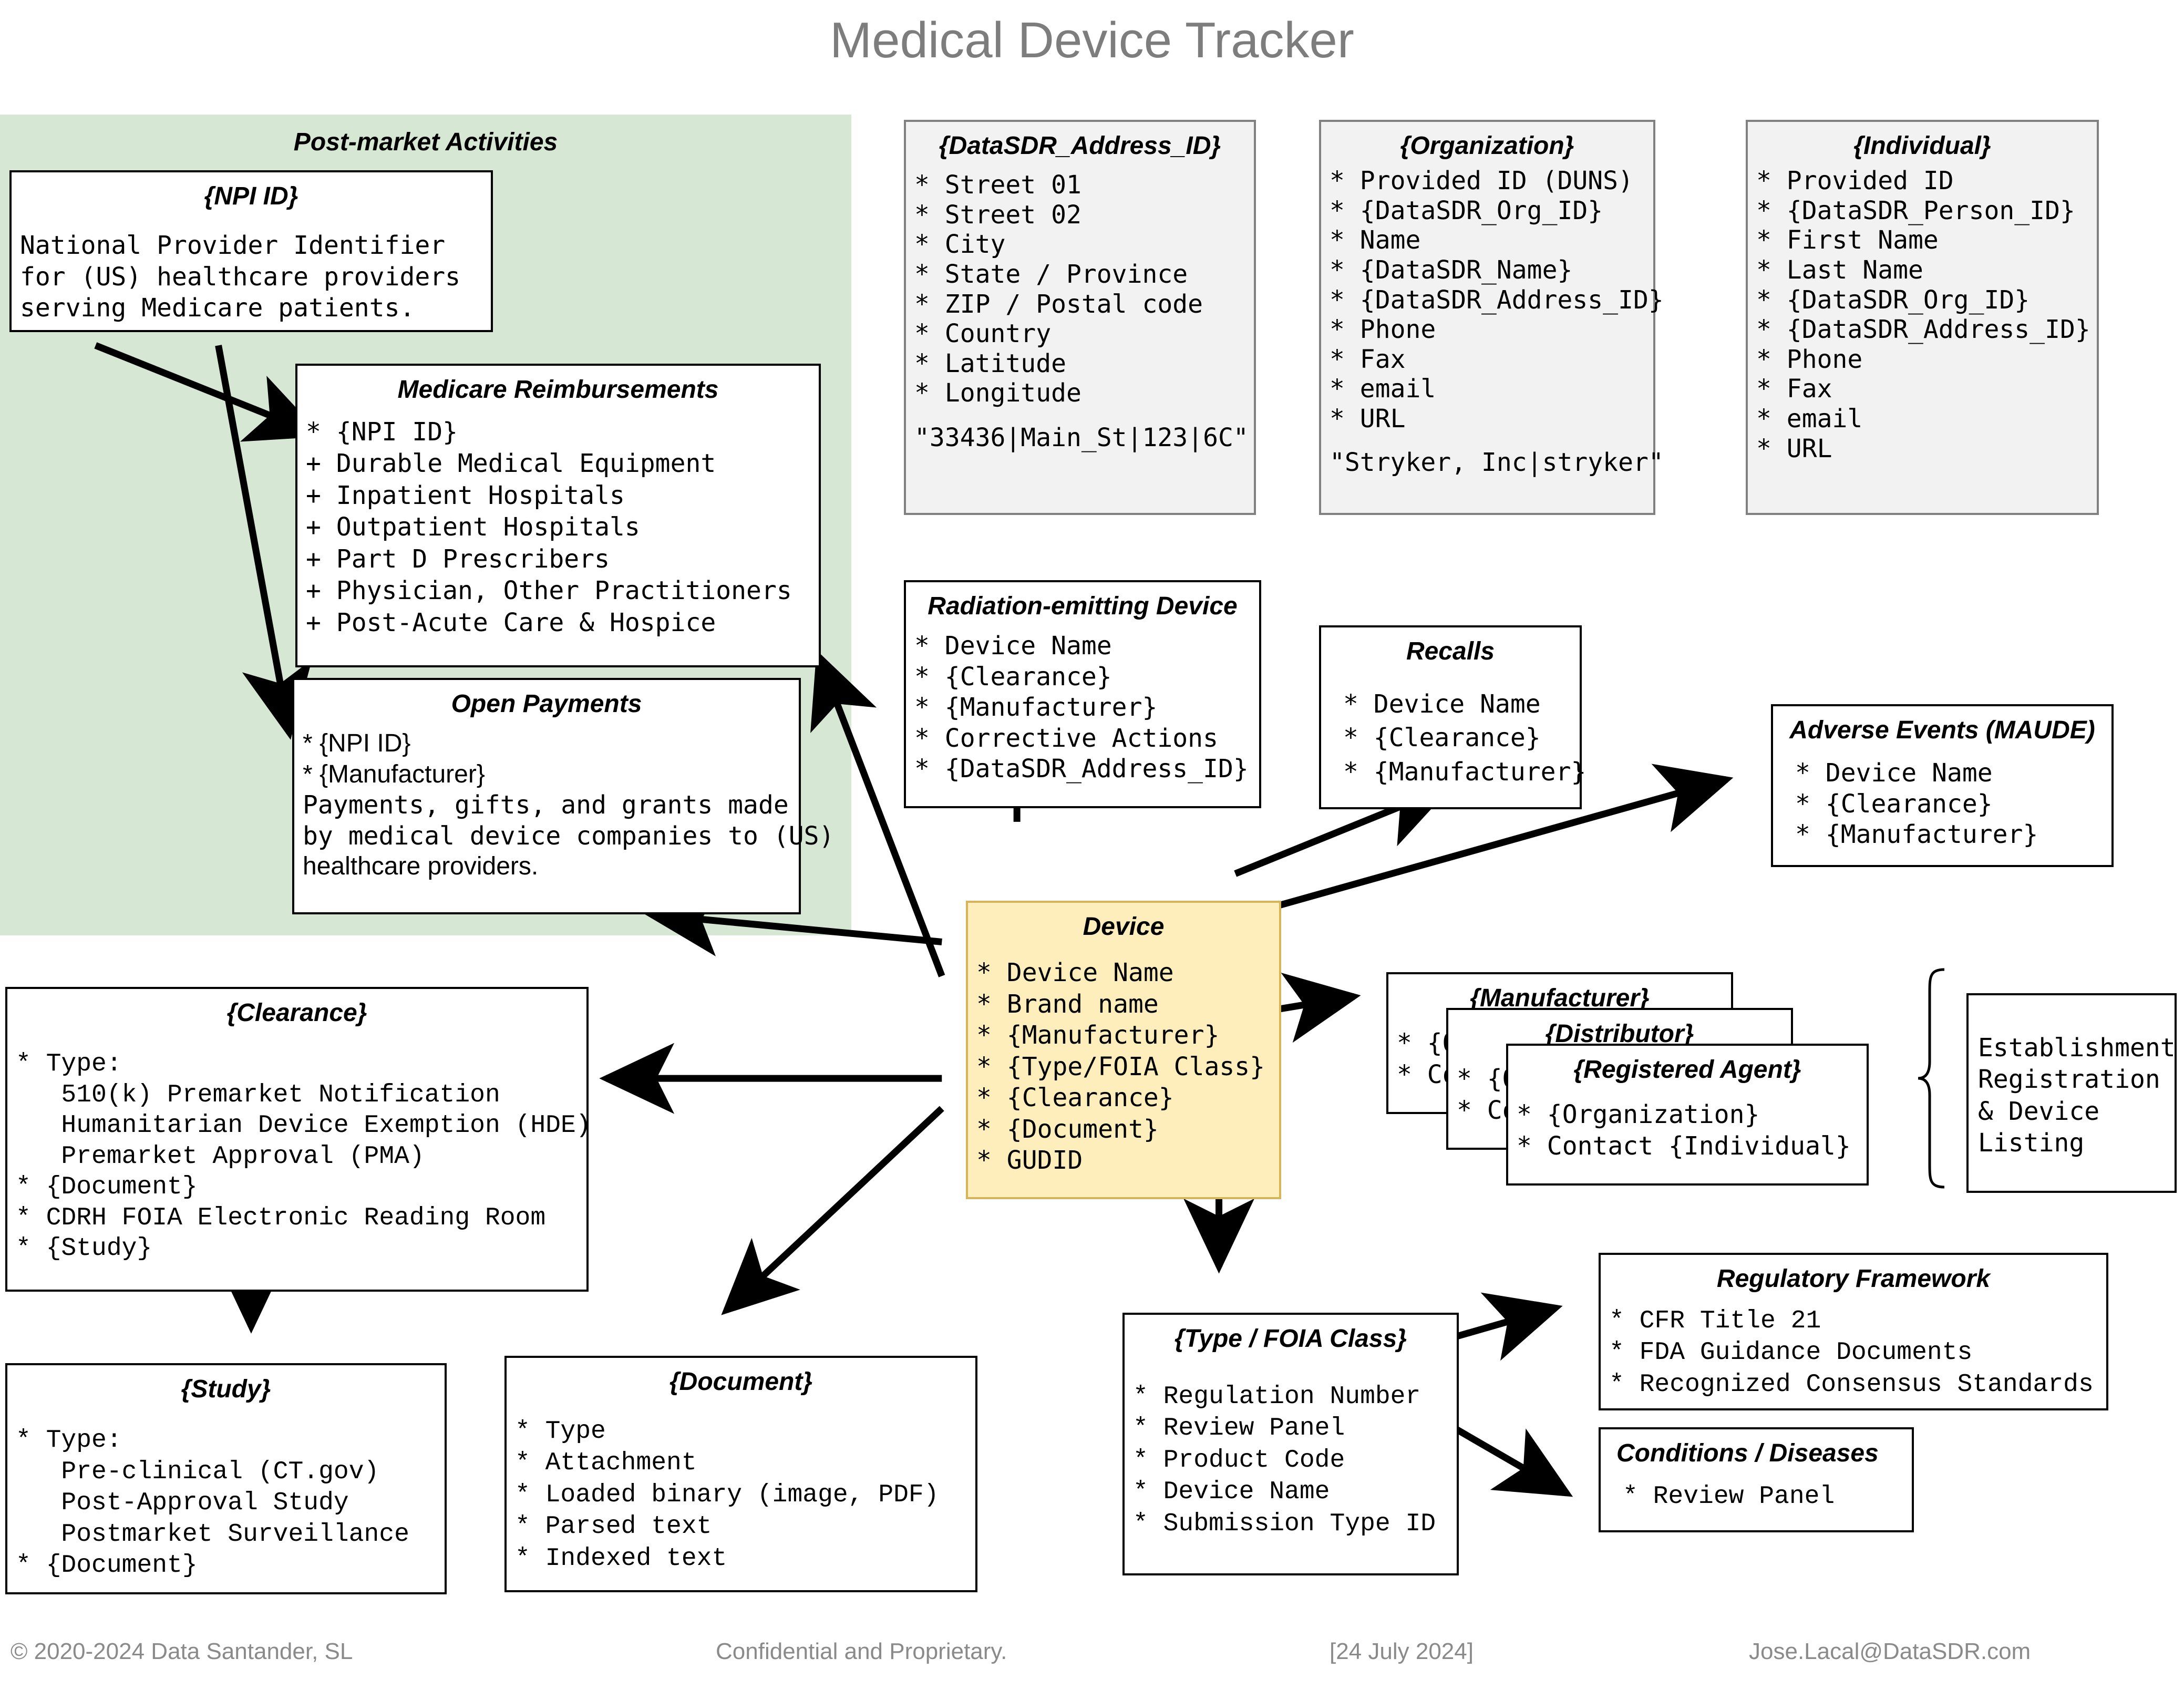 This screenshot has width=2184, height=1690. What do you see at coordinates (84, 1249) in the screenshot?
I see `box-clearance-line-6: * {Study}` at bounding box center [84, 1249].